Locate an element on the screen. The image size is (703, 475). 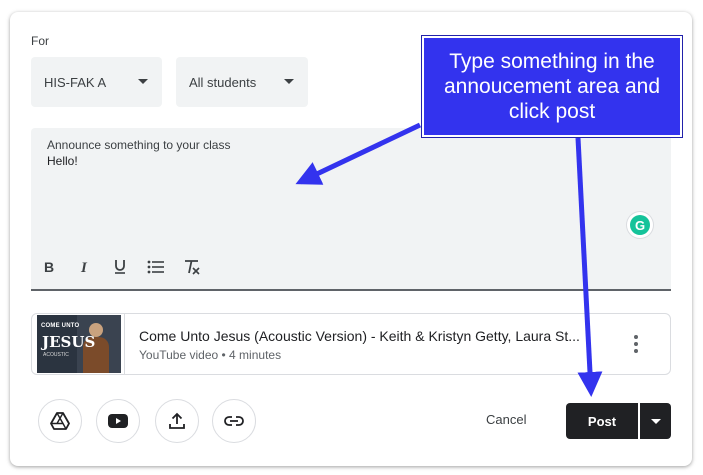
italic-icon: I is located at coordinates (85, 267).